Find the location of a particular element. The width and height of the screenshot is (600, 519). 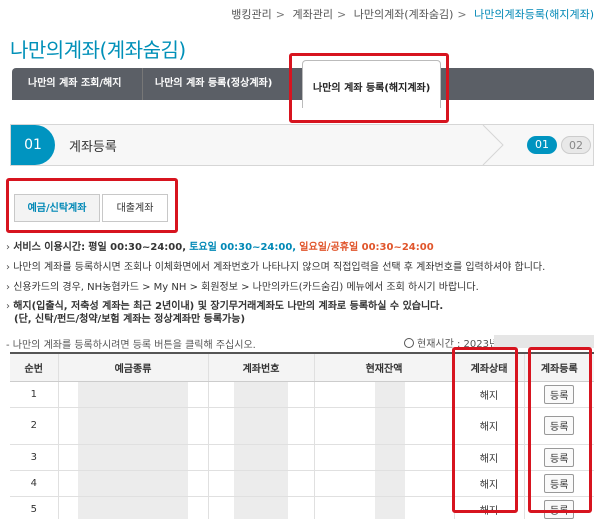

row-no: 4 is located at coordinates (34, 483).